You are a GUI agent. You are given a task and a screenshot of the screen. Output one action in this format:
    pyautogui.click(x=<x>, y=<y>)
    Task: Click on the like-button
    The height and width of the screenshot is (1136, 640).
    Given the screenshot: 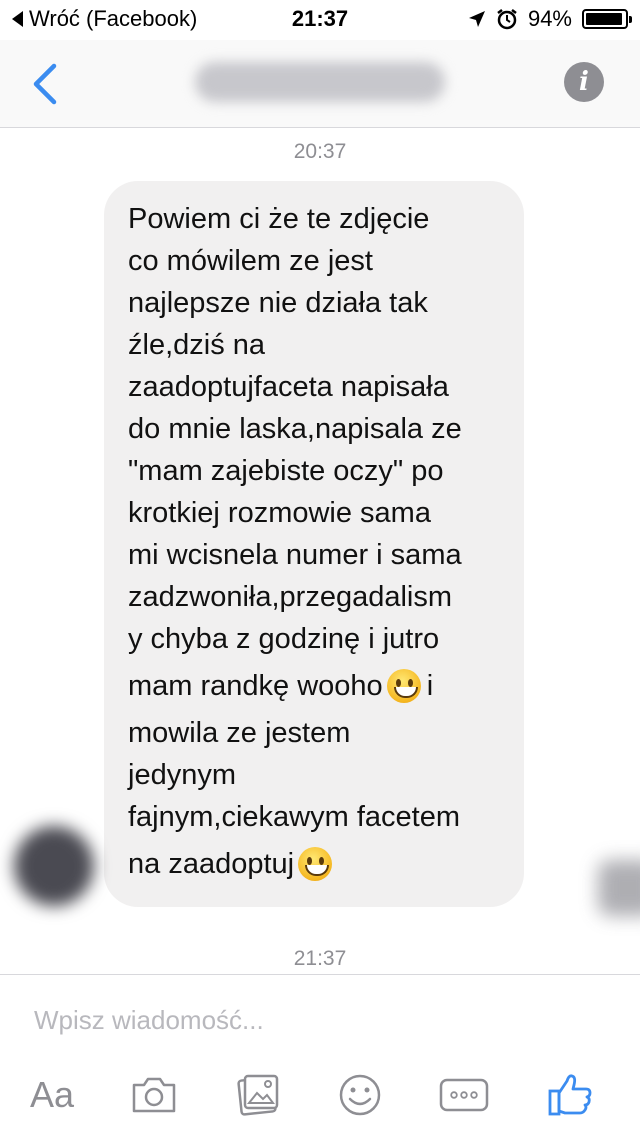 What is the action you would take?
    pyautogui.click(x=570, y=1095)
    